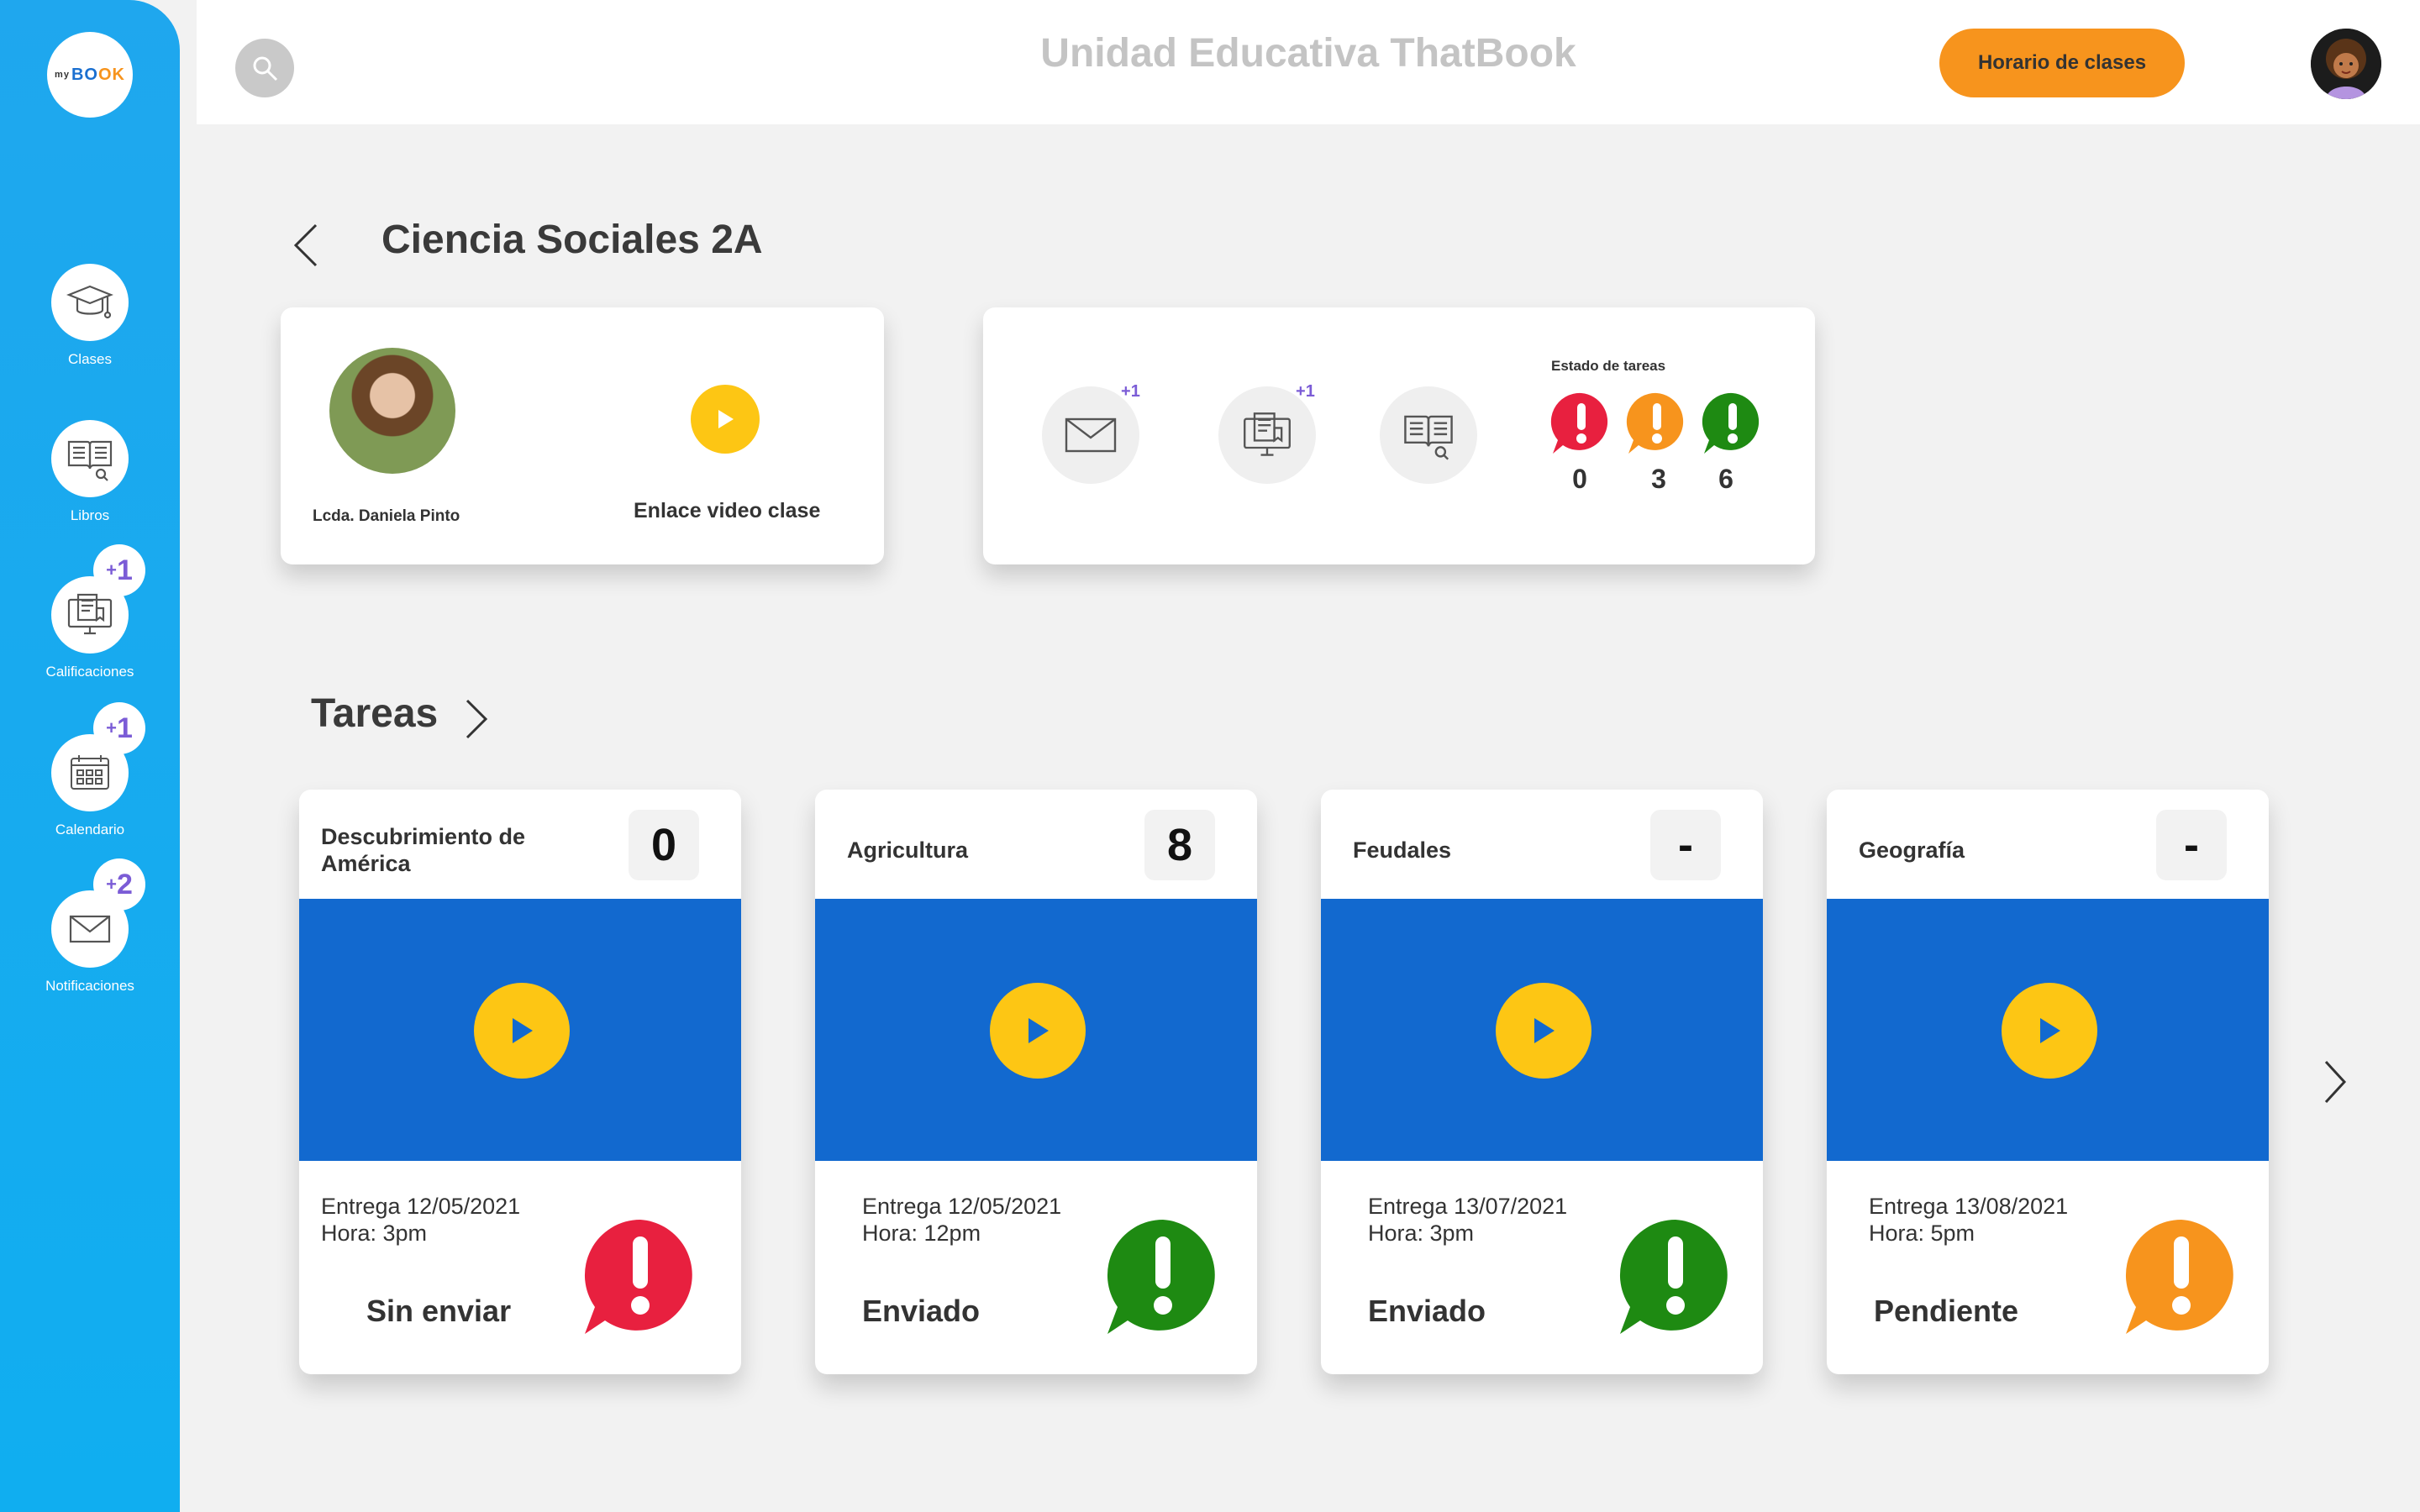 The height and width of the screenshot is (1512, 2420). What do you see at coordinates (1579, 479) in the screenshot?
I see `pending-count: 0` at bounding box center [1579, 479].